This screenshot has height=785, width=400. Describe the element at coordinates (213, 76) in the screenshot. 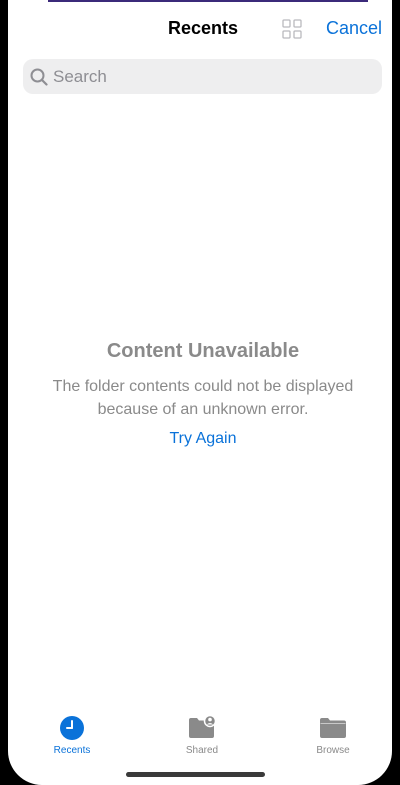

I see `search-input` at that location.